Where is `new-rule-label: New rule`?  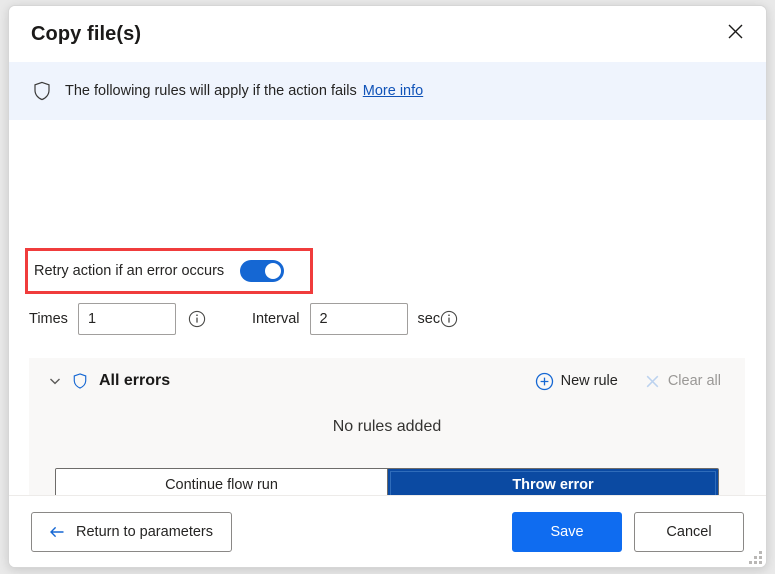 new-rule-label: New rule is located at coordinates (589, 381).